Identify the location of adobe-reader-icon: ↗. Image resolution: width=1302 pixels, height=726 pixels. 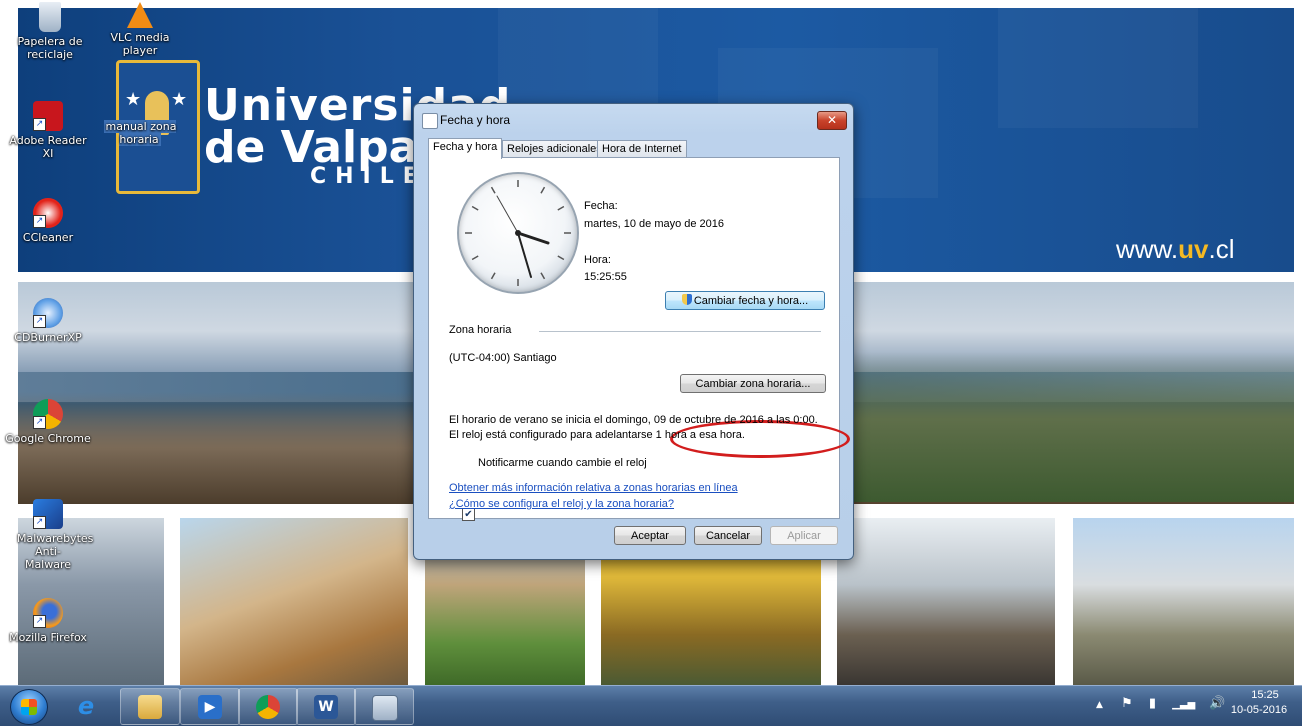
(48, 116).